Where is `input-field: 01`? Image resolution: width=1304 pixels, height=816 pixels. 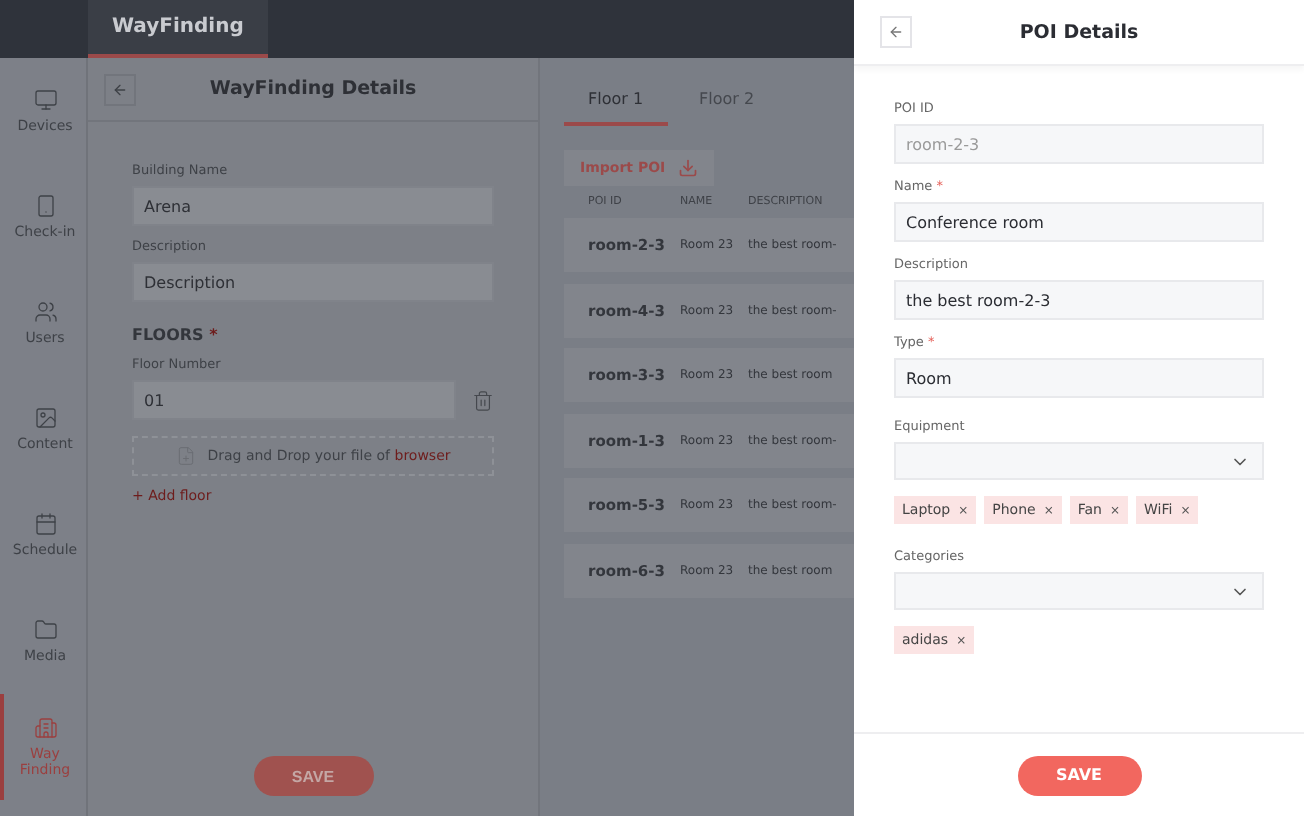
input-field: 01 is located at coordinates (294, 400).